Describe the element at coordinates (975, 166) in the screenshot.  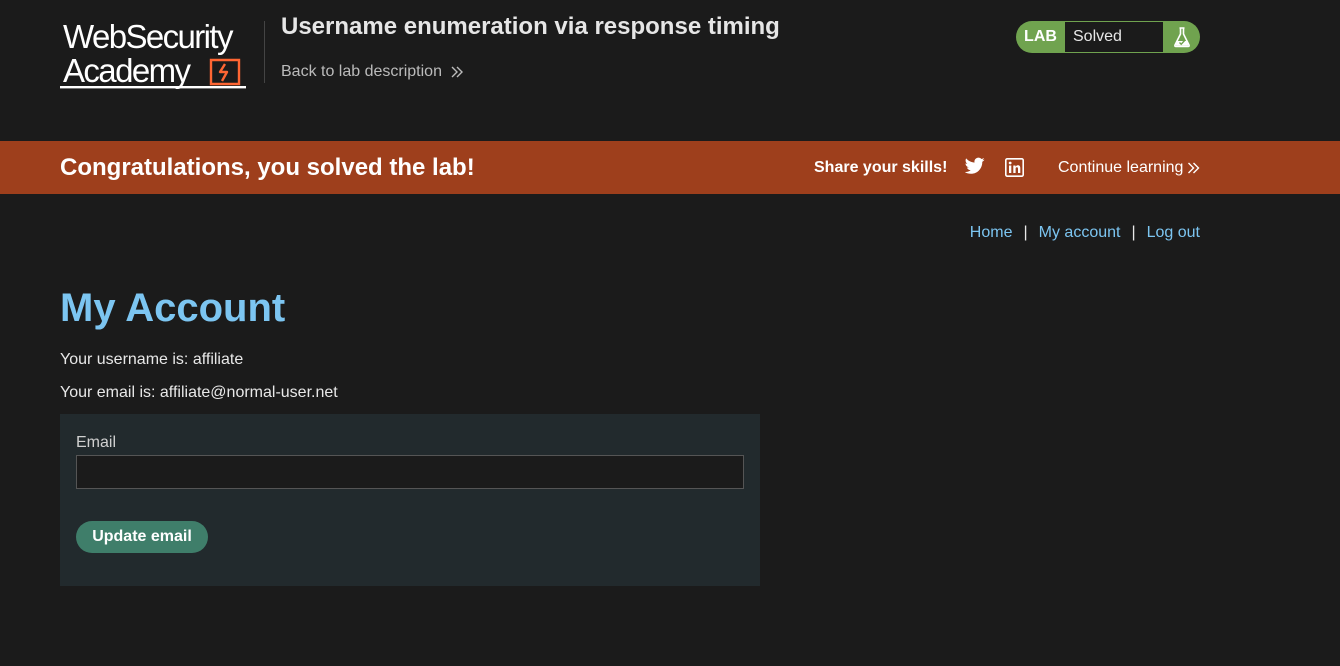
I see `twitter-icon` at that location.